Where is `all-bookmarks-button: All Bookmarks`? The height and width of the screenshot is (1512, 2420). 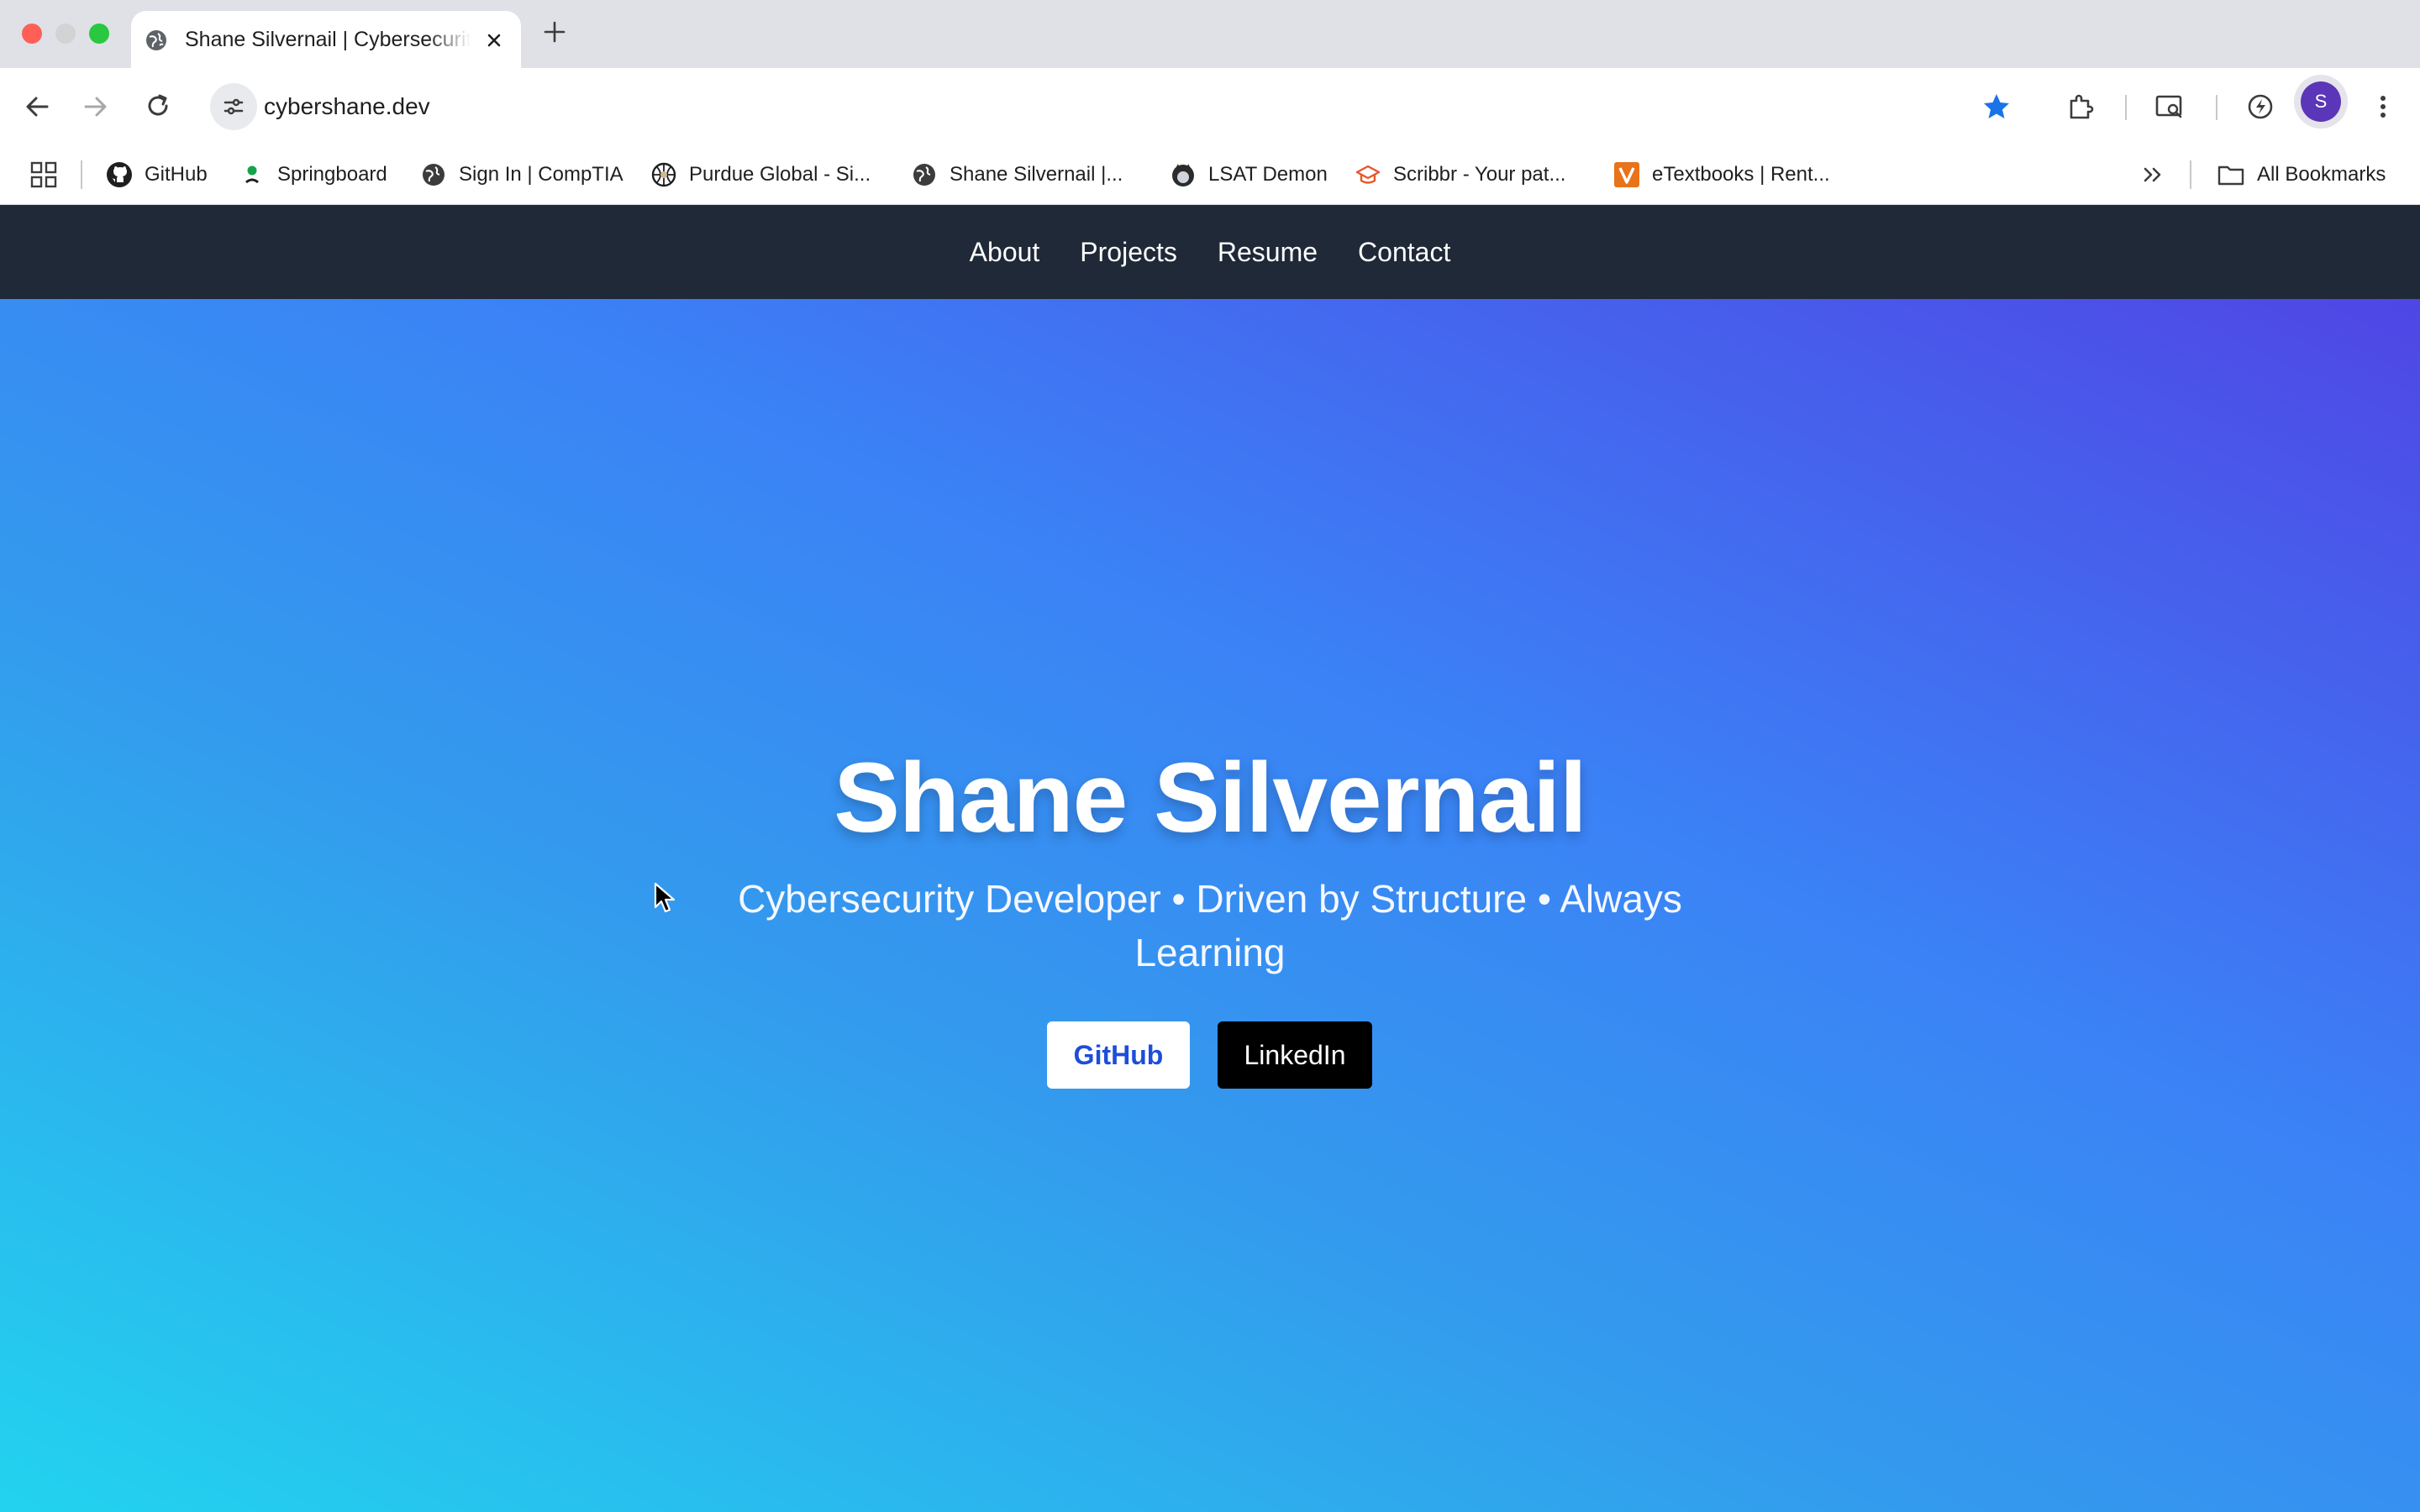 all-bookmarks-button: All Bookmarks is located at coordinates (2301, 174).